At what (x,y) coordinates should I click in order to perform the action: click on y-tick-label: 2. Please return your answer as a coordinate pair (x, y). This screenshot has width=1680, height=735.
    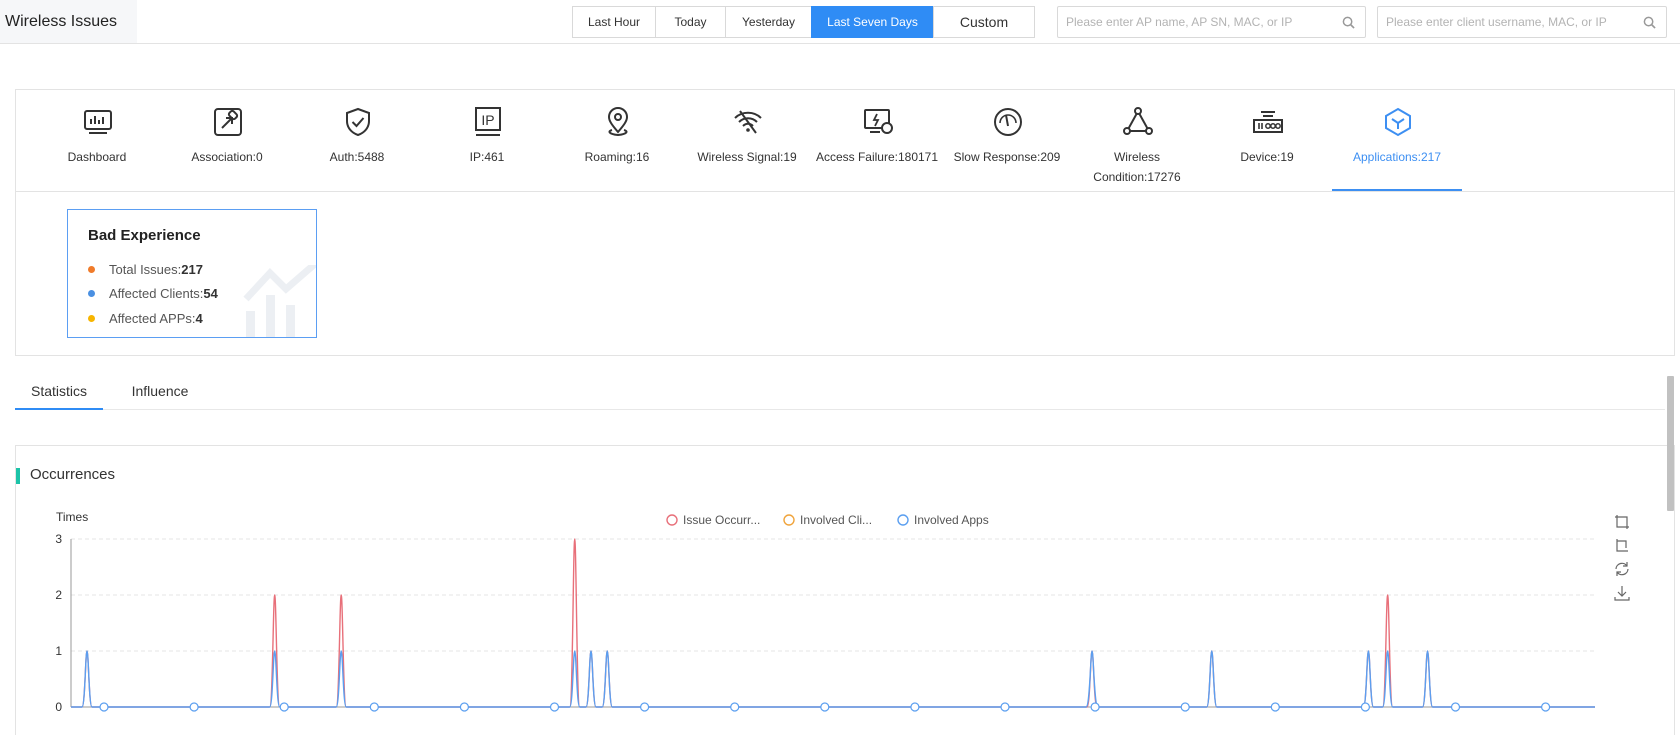
    Looking at the image, I should click on (58, 595).